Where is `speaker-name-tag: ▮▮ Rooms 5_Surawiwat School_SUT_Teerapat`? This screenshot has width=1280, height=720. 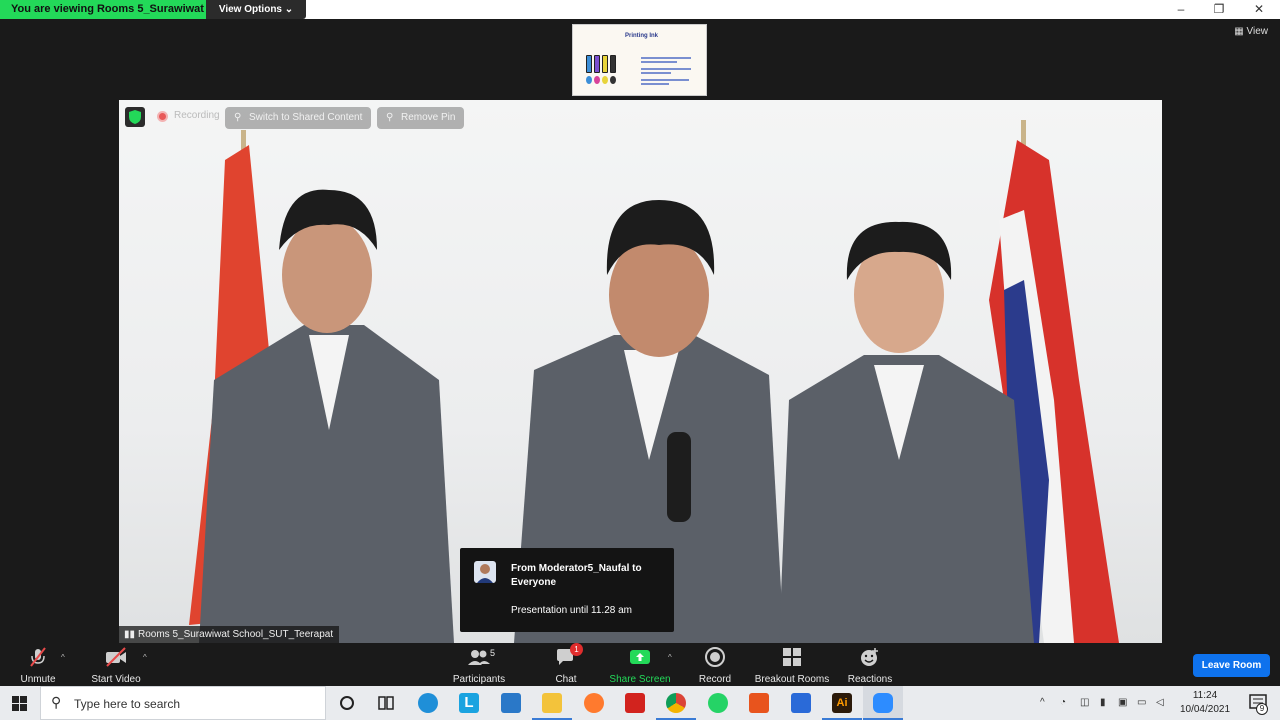 speaker-name-tag: ▮▮ Rooms 5_Surawiwat School_SUT_Teerapat is located at coordinates (229, 634).